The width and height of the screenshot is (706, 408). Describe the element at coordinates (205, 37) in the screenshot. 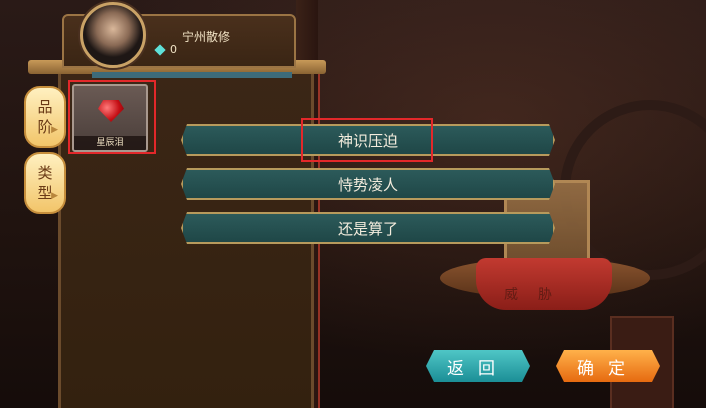

I see `player-name: 宁州散修` at that location.